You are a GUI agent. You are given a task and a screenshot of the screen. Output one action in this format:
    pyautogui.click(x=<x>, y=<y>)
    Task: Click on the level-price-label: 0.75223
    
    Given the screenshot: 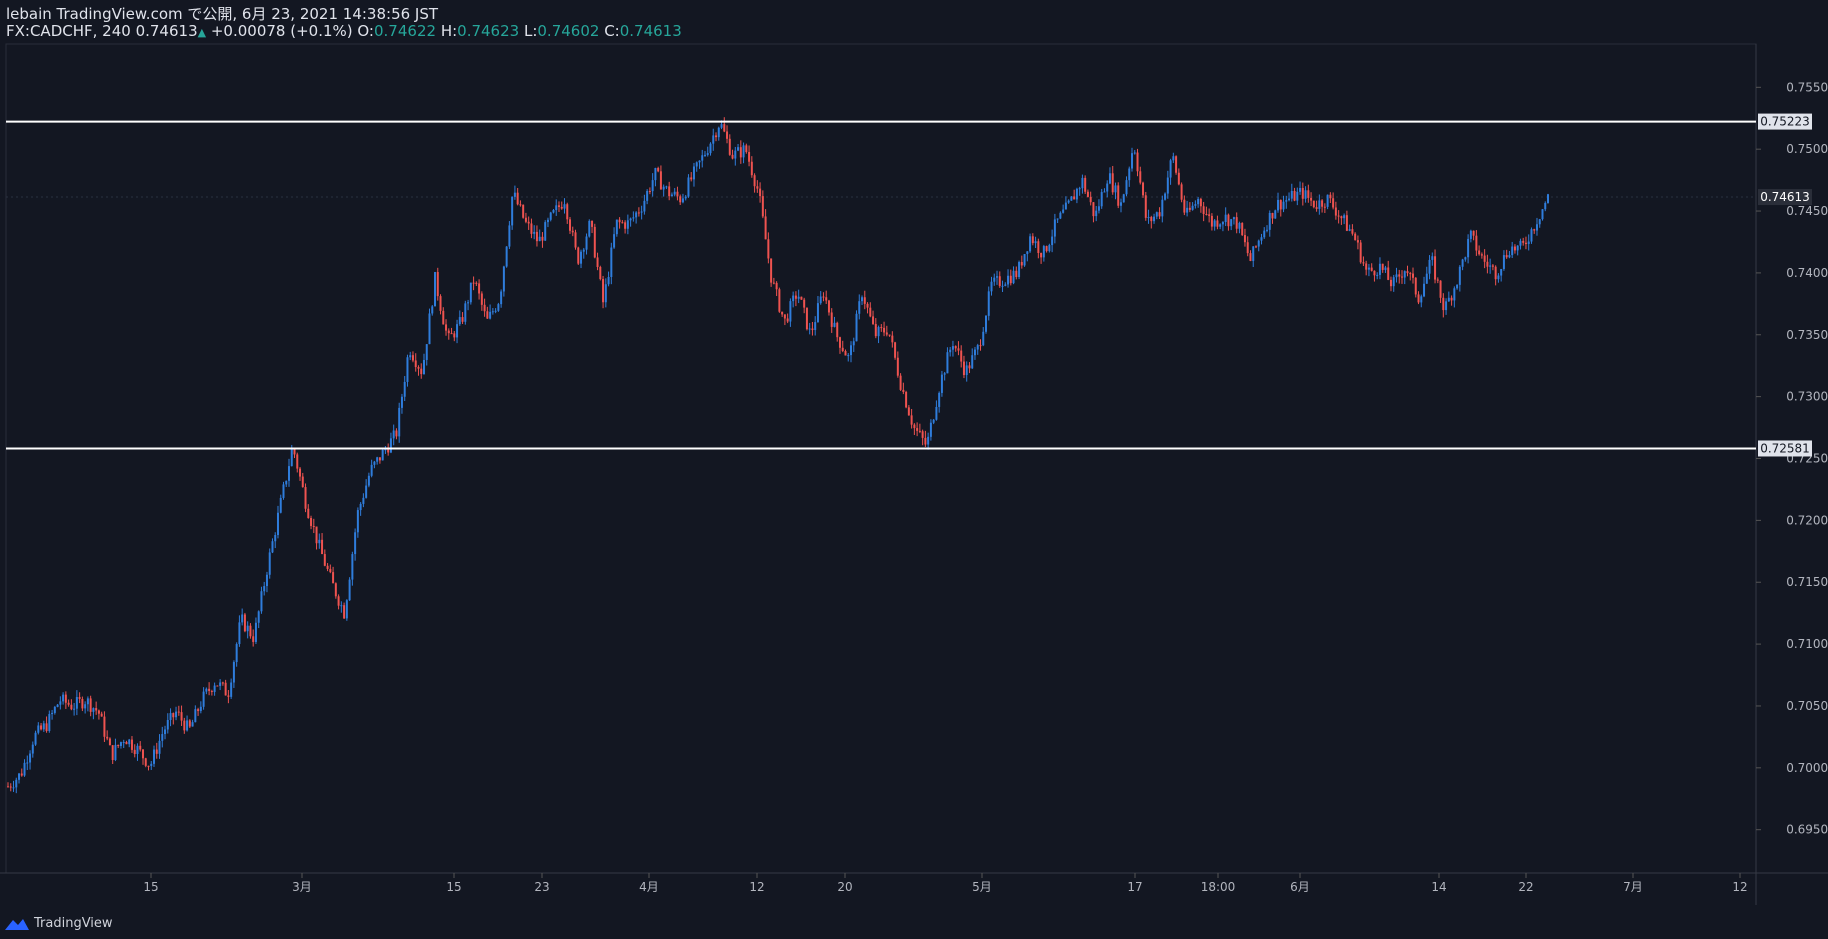 What is the action you would take?
    pyautogui.click(x=1785, y=122)
    